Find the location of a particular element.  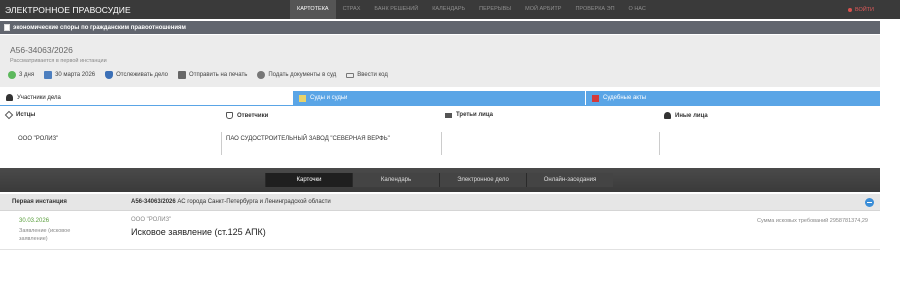

date-label: 30 марта 2026 is located at coordinates (75, 75).